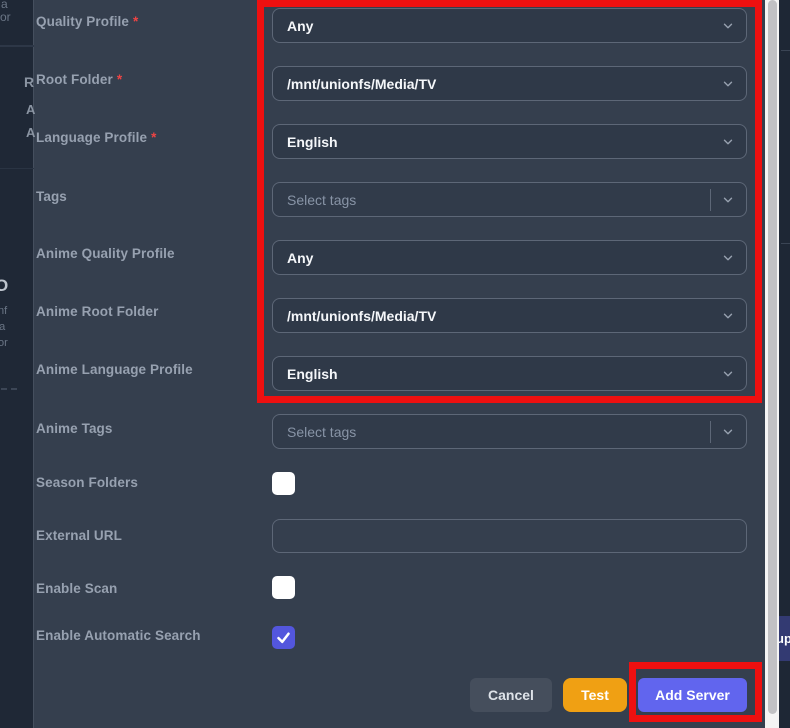  Describe the element at coordinates (509, 199) in the screenshot. I see `tags-multiselect: Select tags` at that location.